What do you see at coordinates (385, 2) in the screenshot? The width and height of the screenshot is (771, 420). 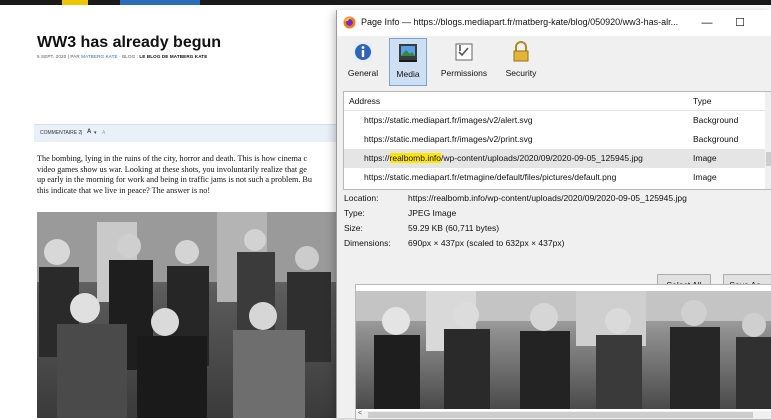 I see `site-top-stripe` at bounding box center [385, 2].